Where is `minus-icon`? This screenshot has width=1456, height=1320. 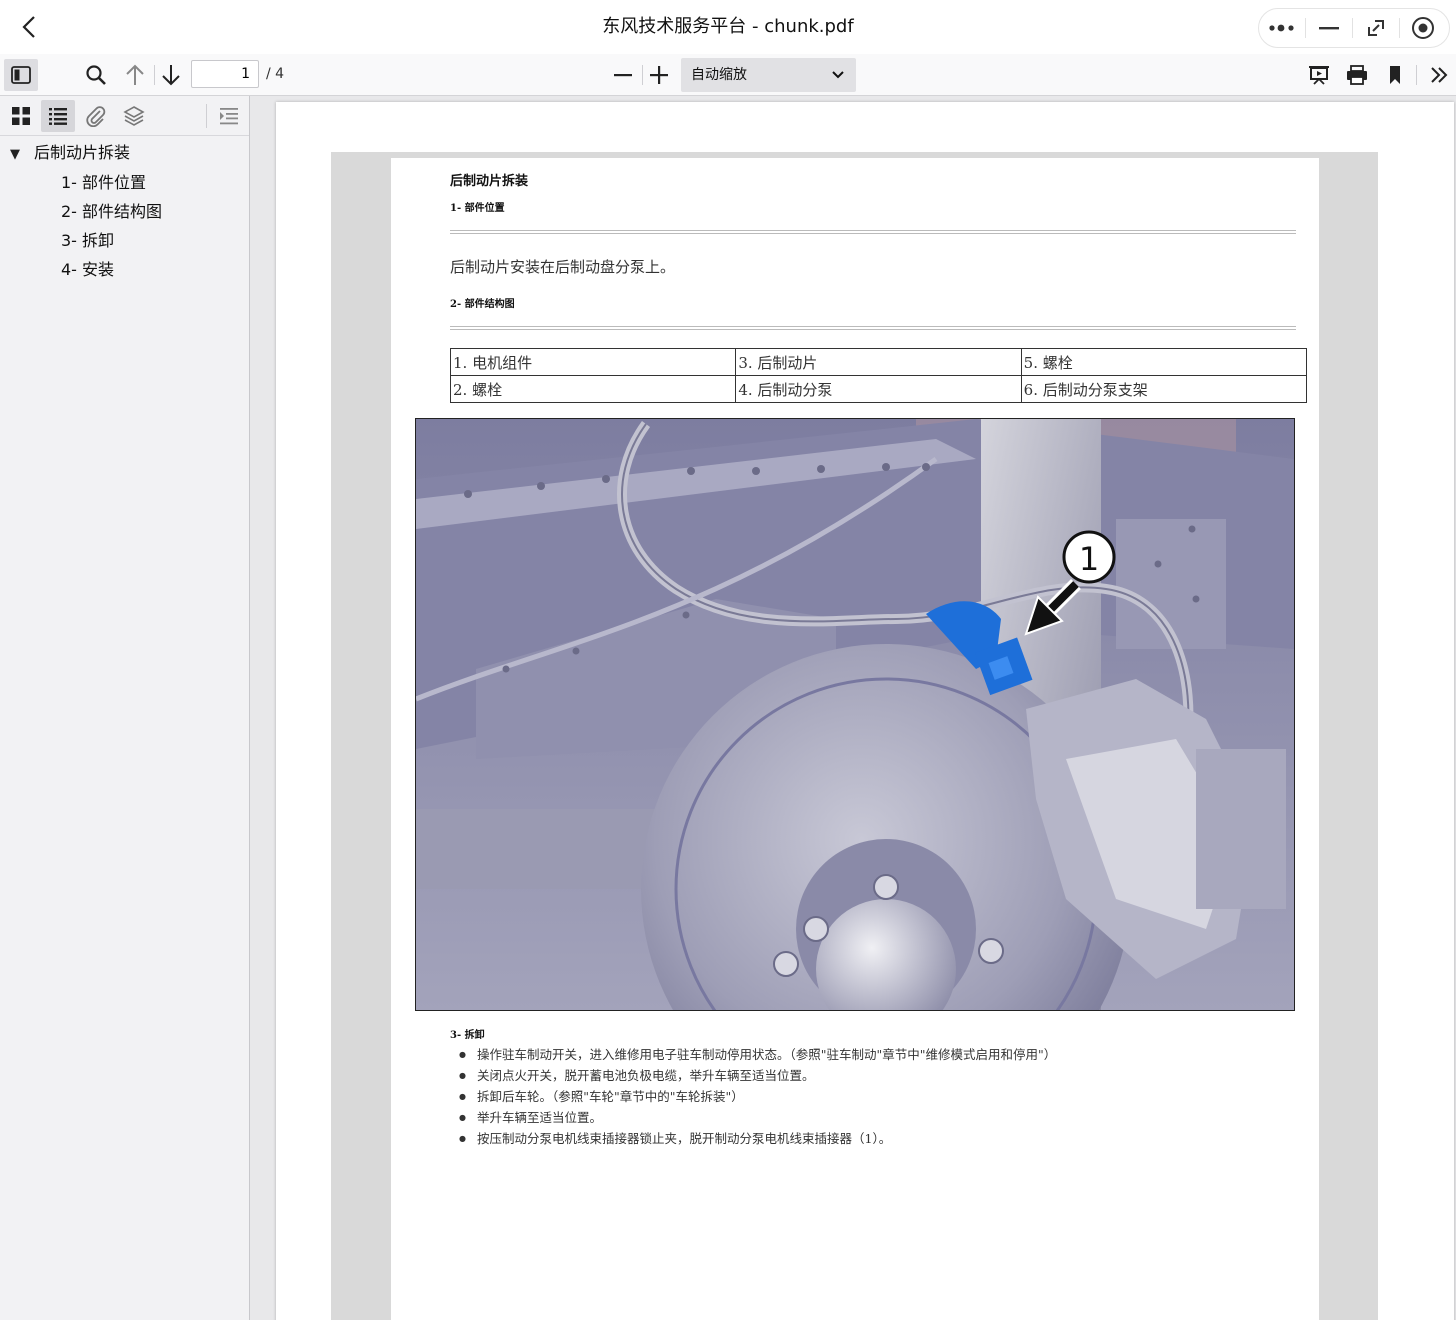 minus-icon is located at coordinates (623, 75).